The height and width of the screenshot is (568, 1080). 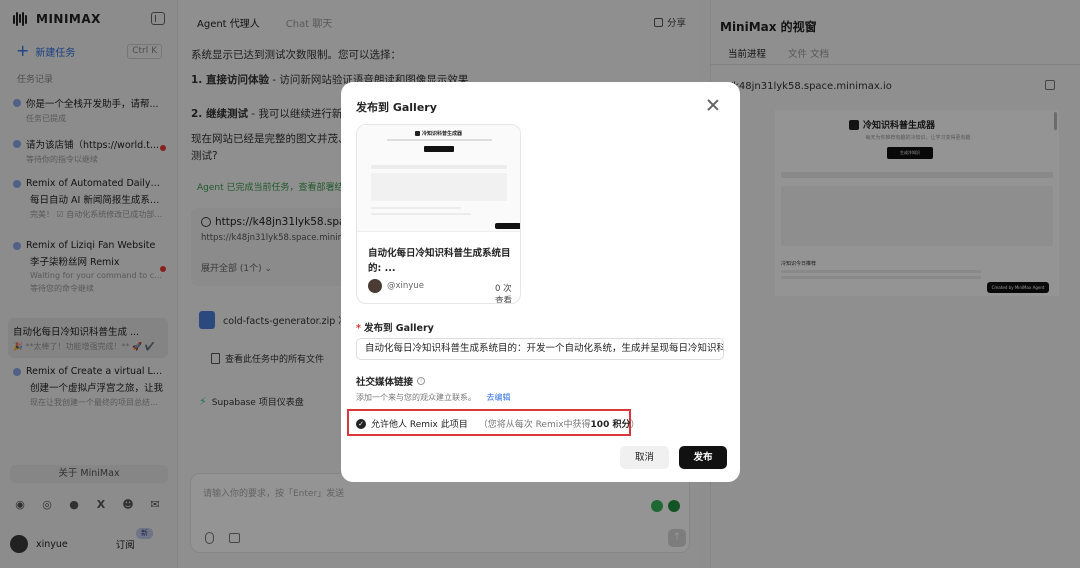 I want to click on remix-label: 允许他人 Remix 此项目, so click(x=419, y=425).